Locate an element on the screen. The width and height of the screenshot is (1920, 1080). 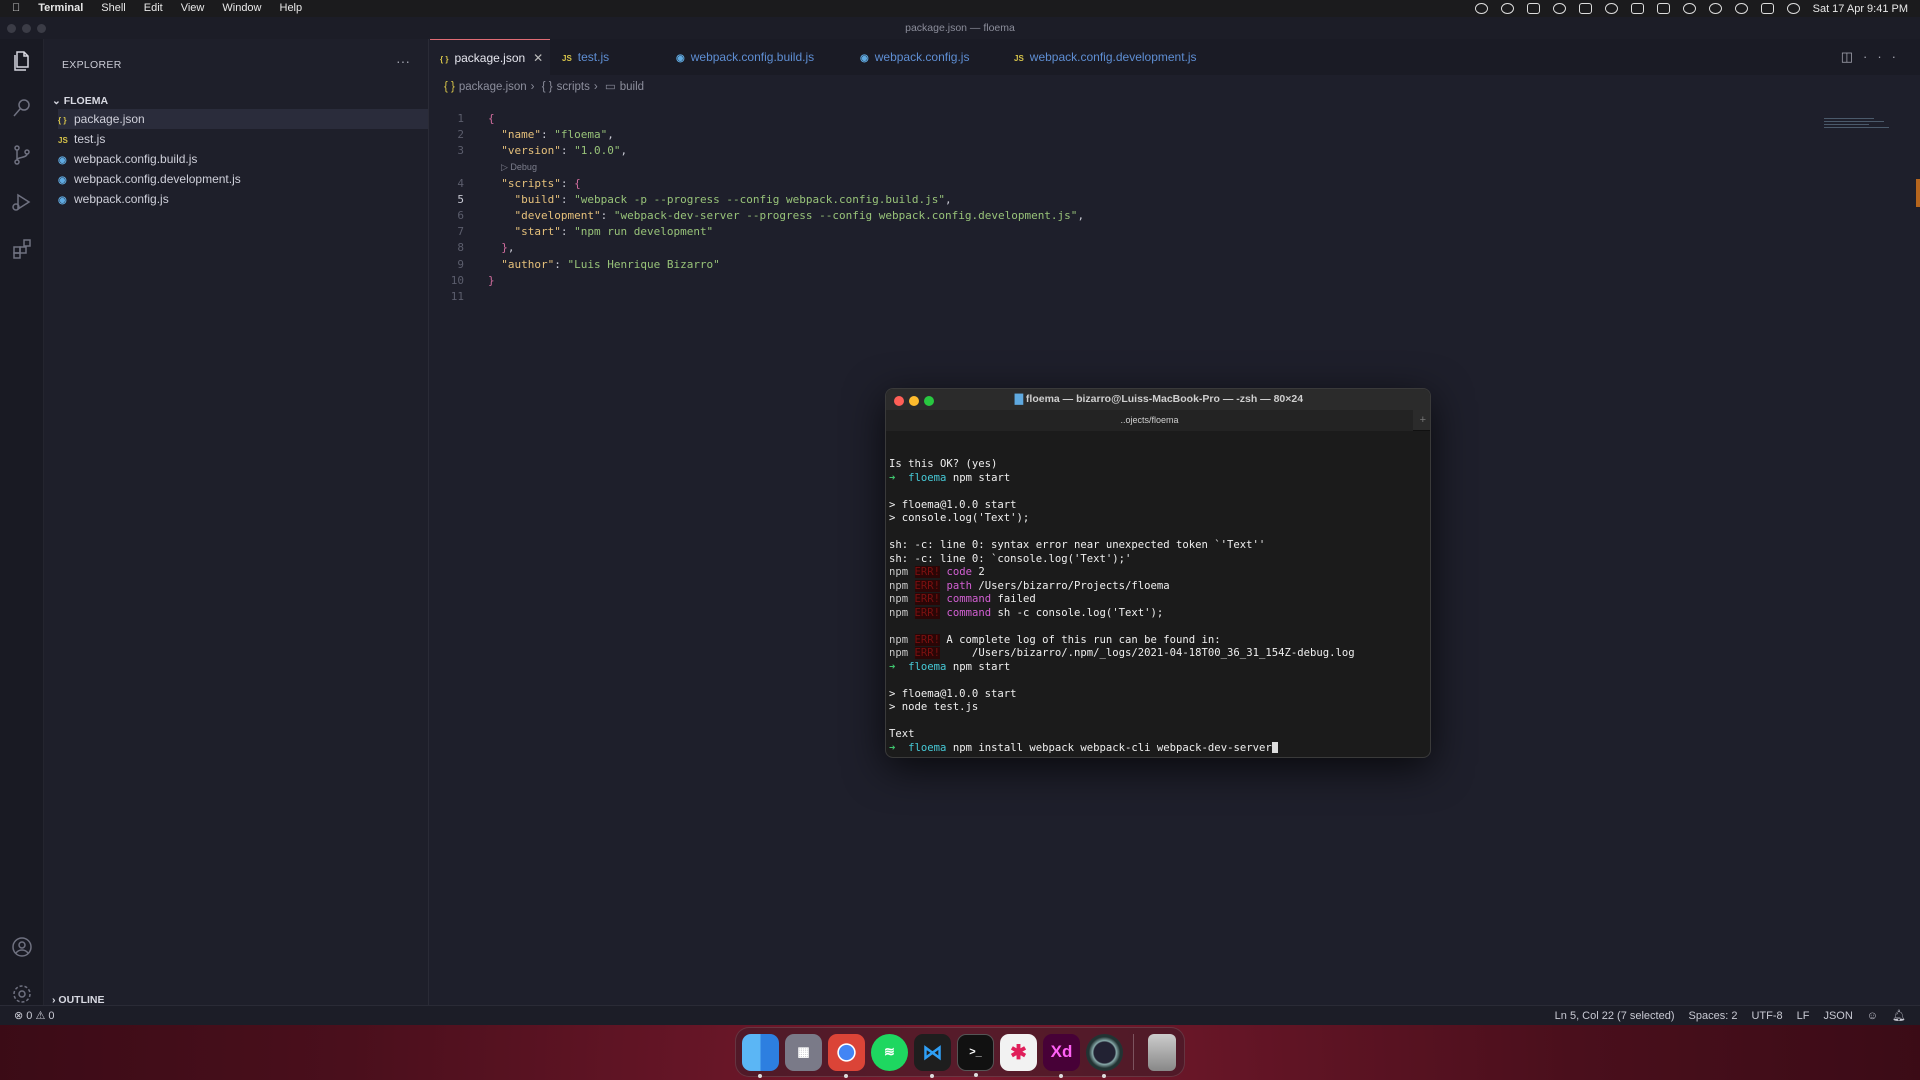
tab-label: webpack.config.js is located at coordinates (922, 57).